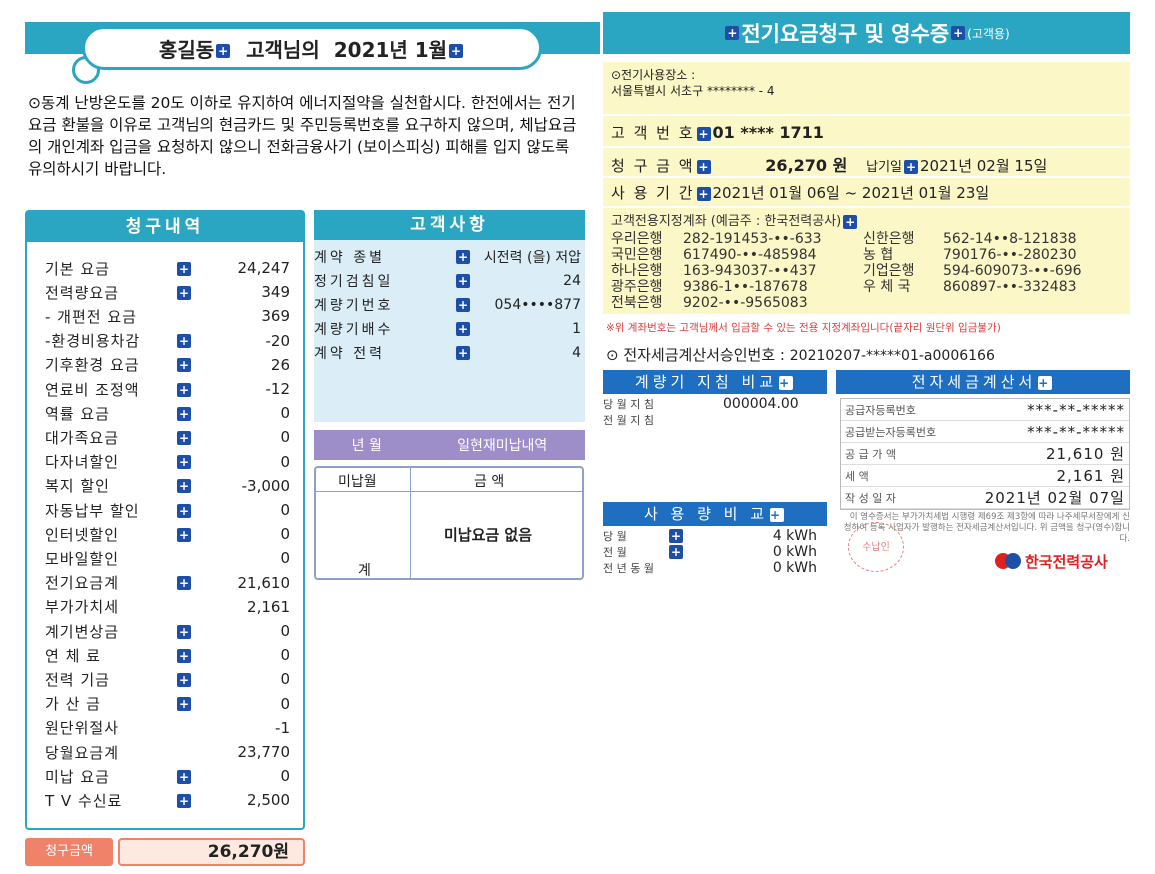 This screenshot has width=1155, height=874. What do you see at coordinates (734, 221) in the screenshot?
I see `account-title: 고객전용지정계좌 (예금주 : 한국전력공사) +` at bounding box center [734, 221].